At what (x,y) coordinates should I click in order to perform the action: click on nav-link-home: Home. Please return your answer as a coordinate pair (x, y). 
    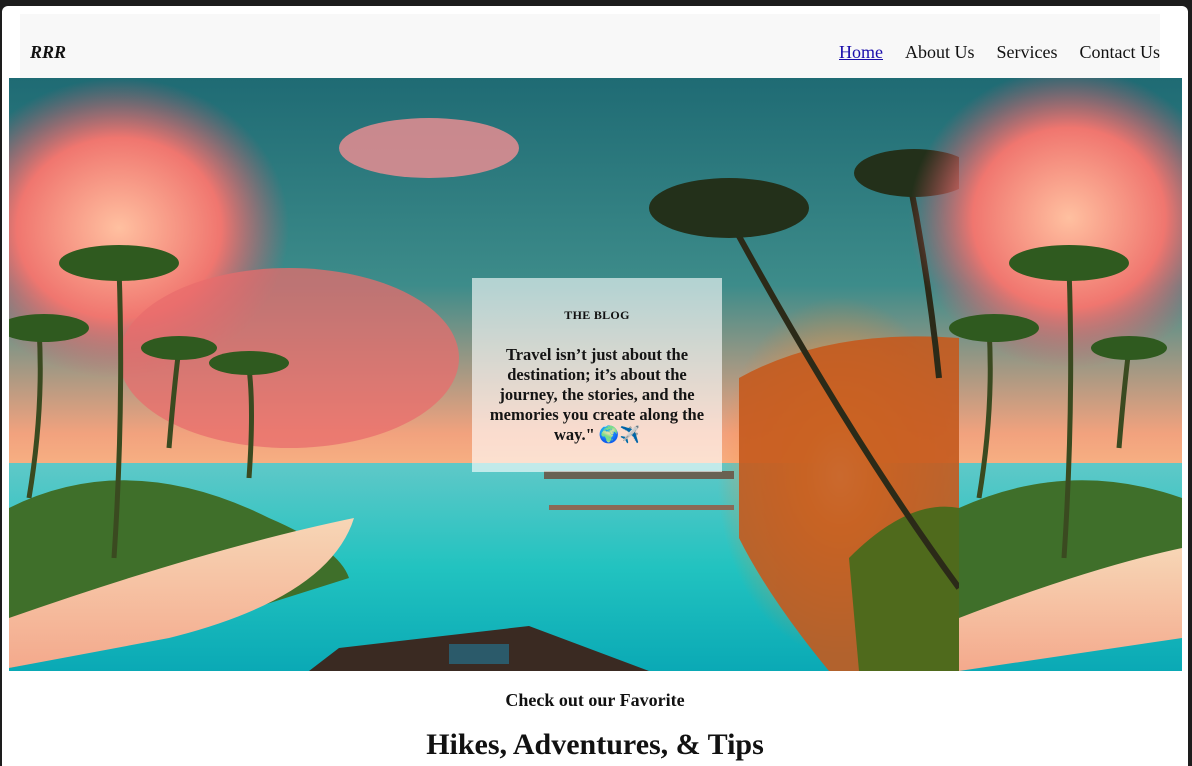
    Looking at the image, I should click on (861, 52).